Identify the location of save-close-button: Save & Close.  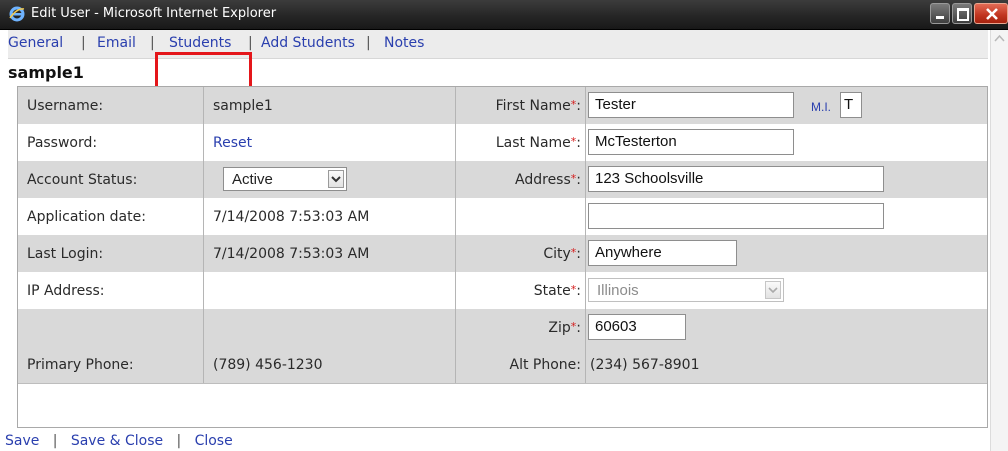
(117, 441).